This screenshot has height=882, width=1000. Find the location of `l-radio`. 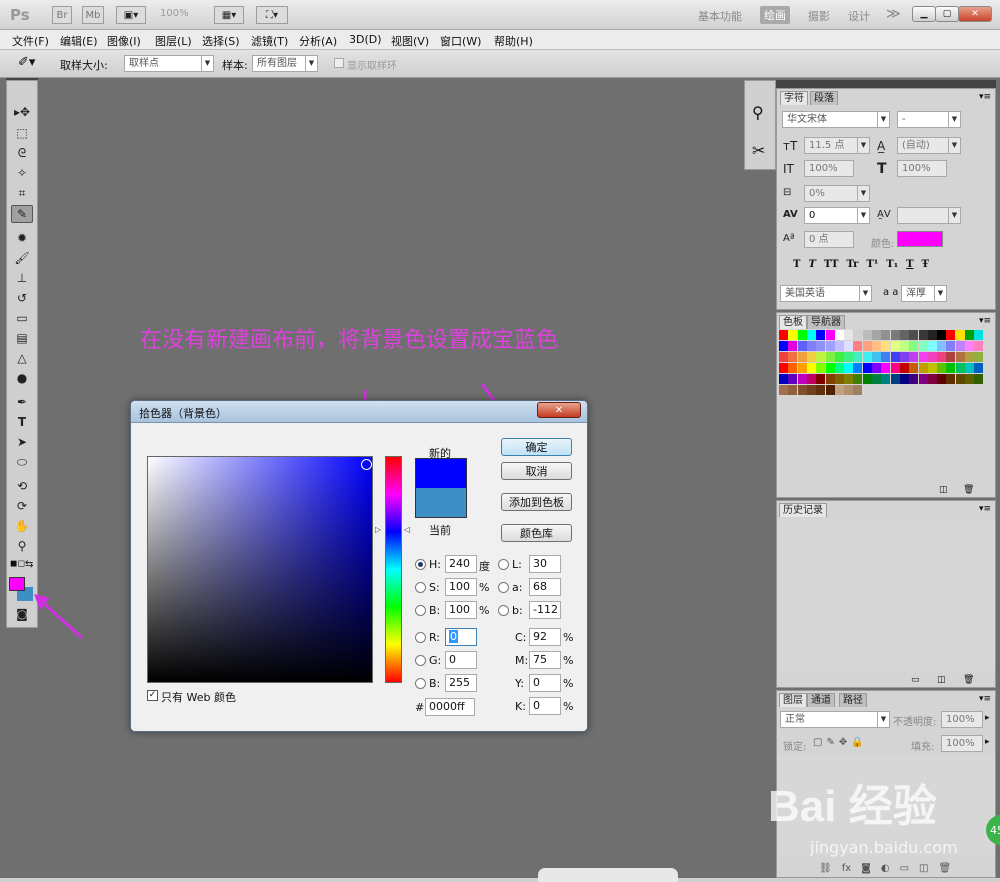

l-radio is located at coordinates (503, 564).